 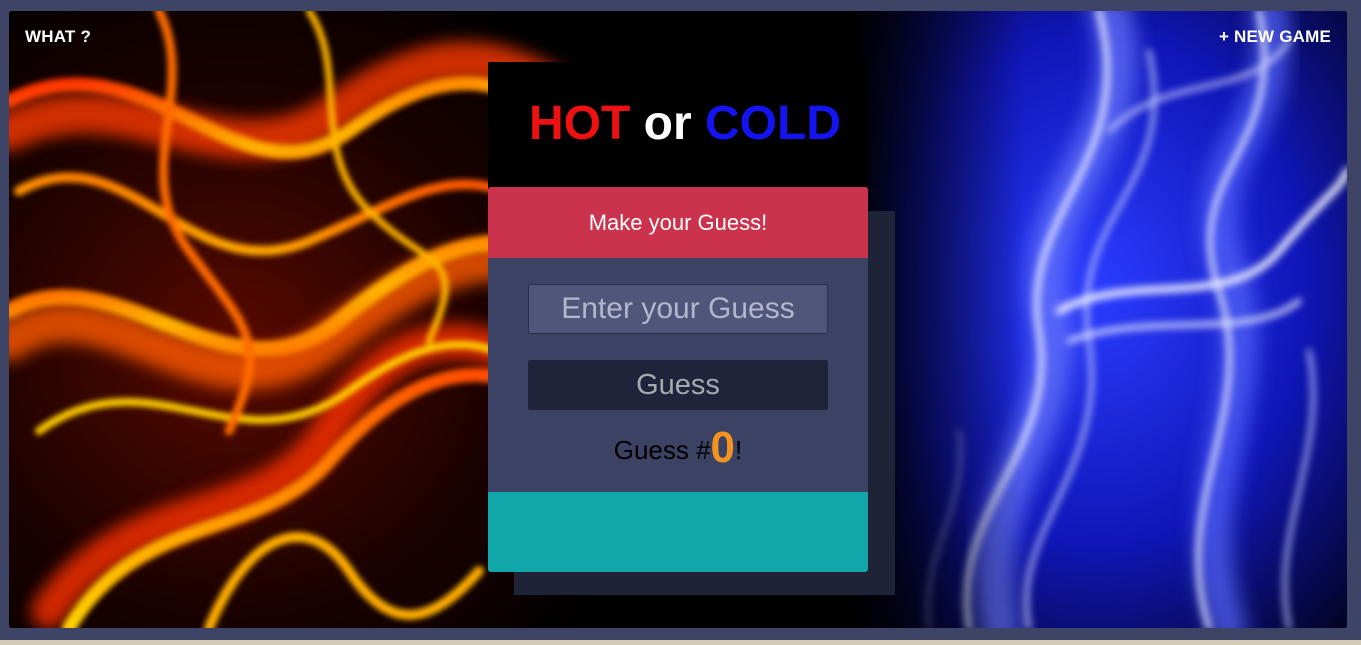 What do you see at coordinates (58, 37) in the screenshot?
I see `what-link: WHAT ?` at bounding box center [58, 37].